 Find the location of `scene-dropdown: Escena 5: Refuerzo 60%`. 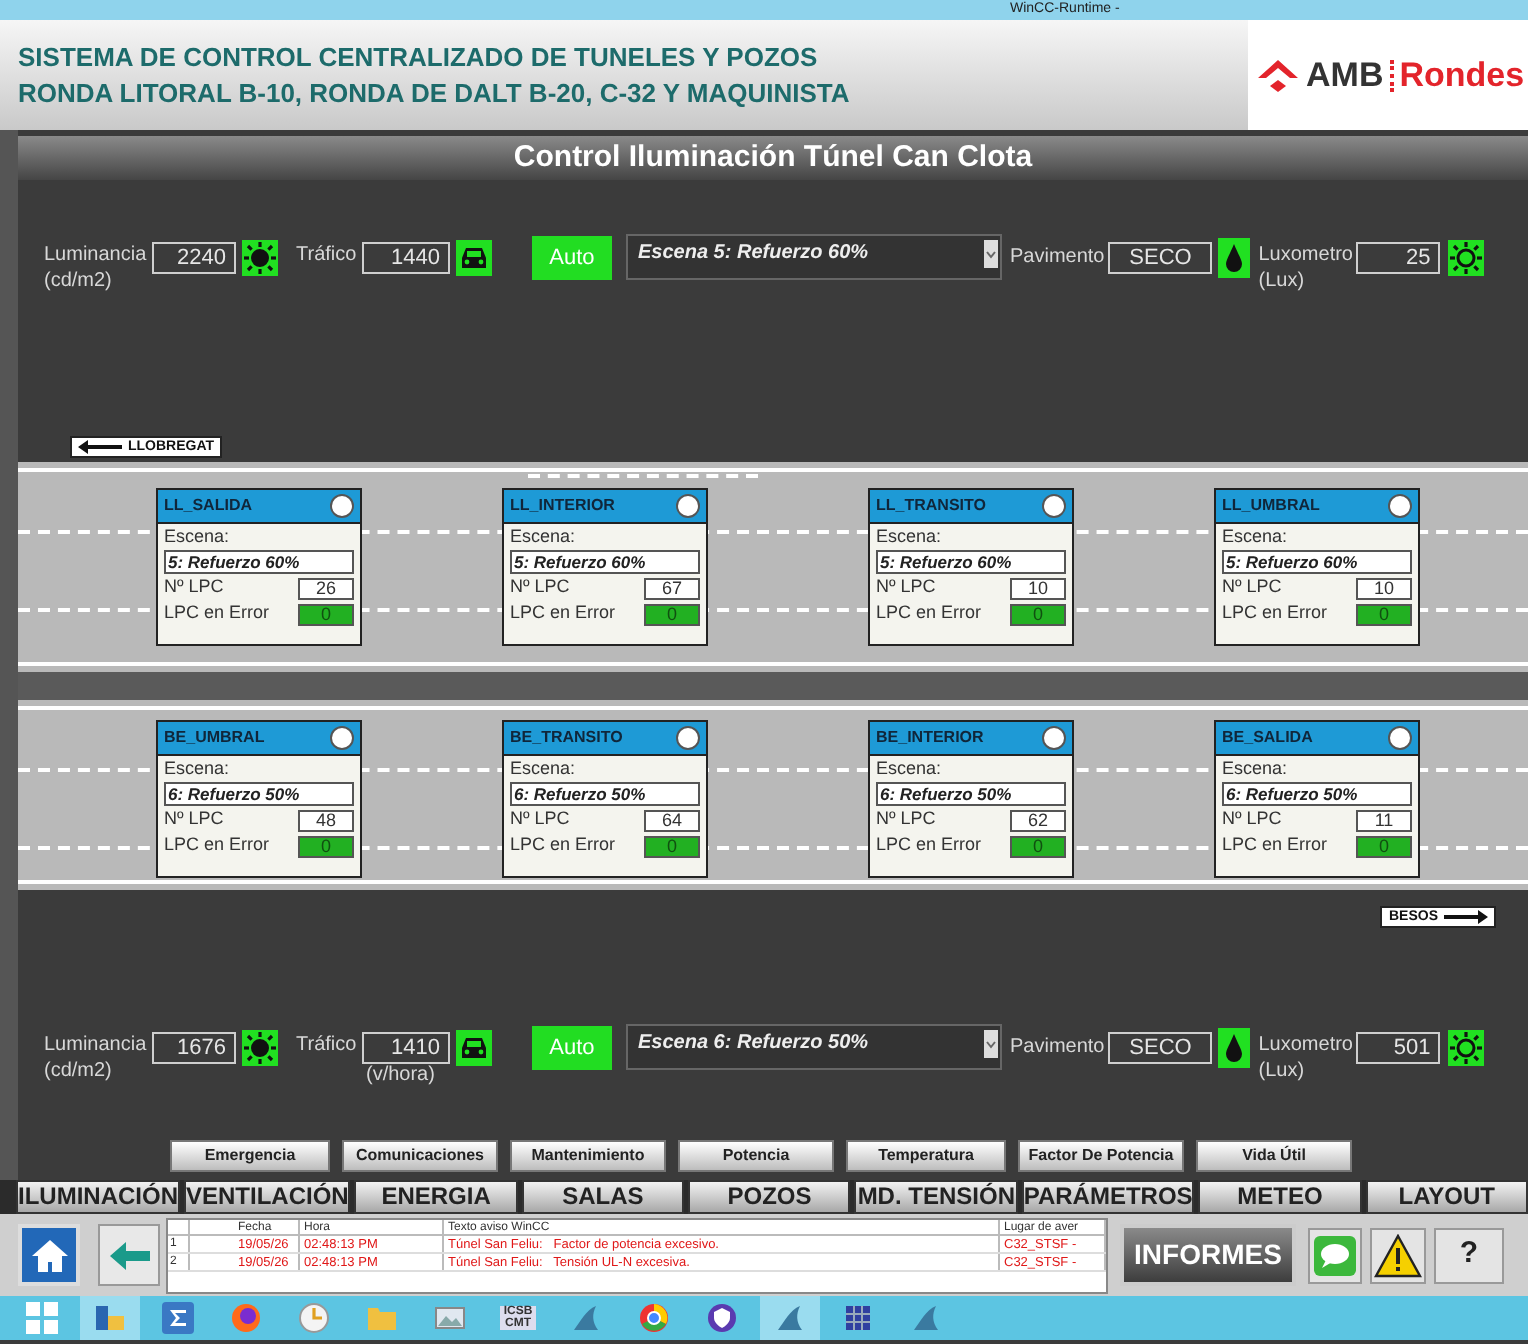

scene-dropdown: Escena 5: Refuerzo 60% is located at coordinates (814, 257).